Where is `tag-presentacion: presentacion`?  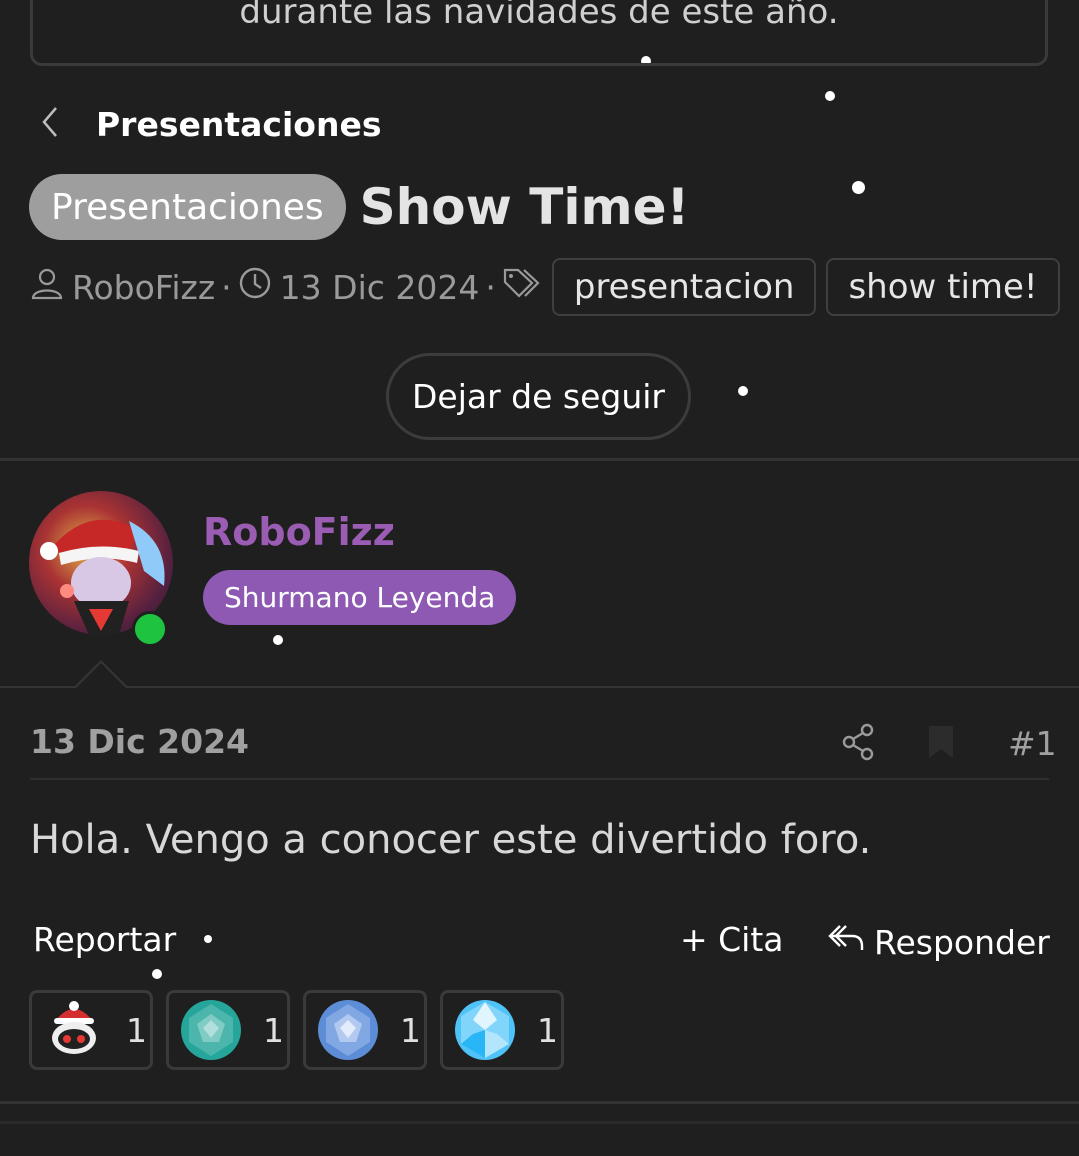 tag-presentacion: presentacion is located at coordinates (684, 287).